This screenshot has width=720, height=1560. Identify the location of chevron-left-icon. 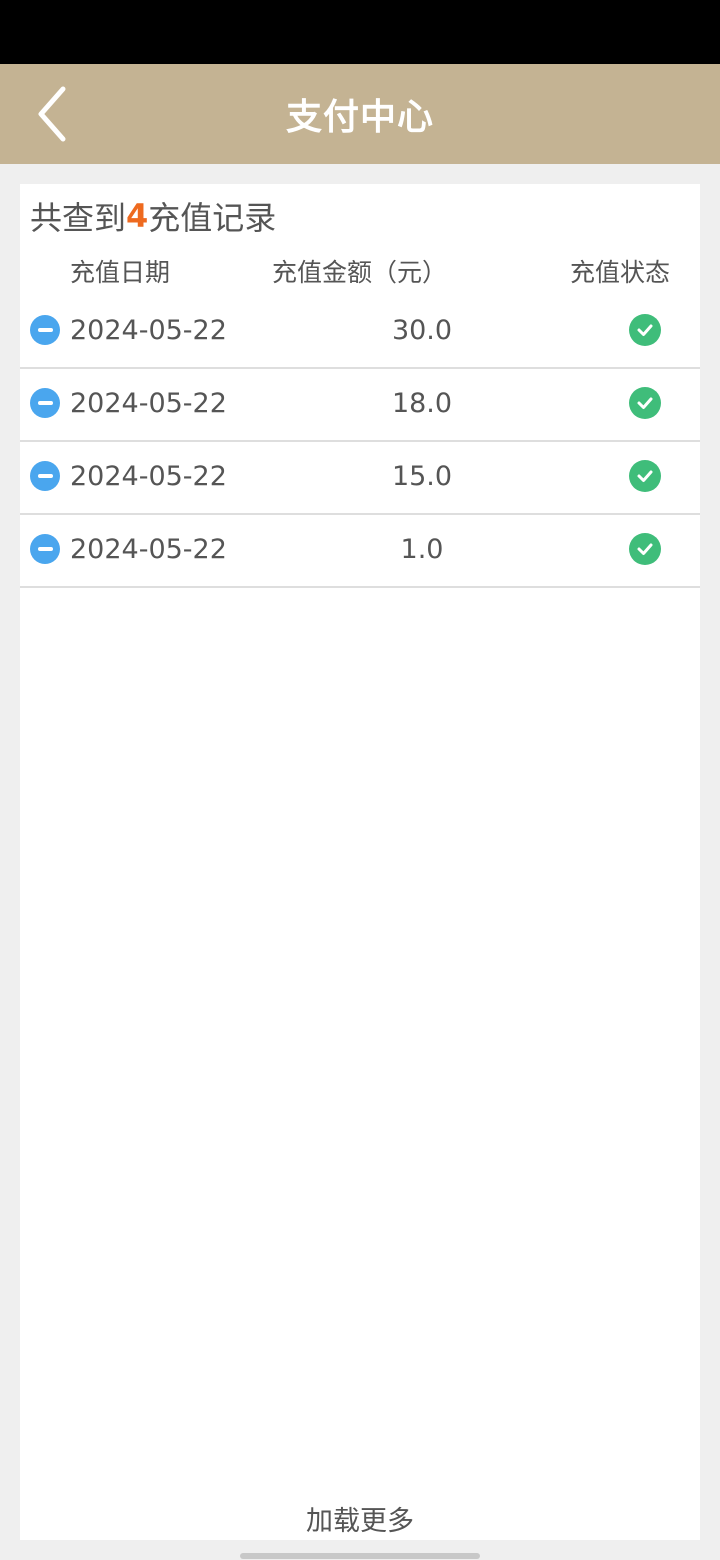
(52, 114).